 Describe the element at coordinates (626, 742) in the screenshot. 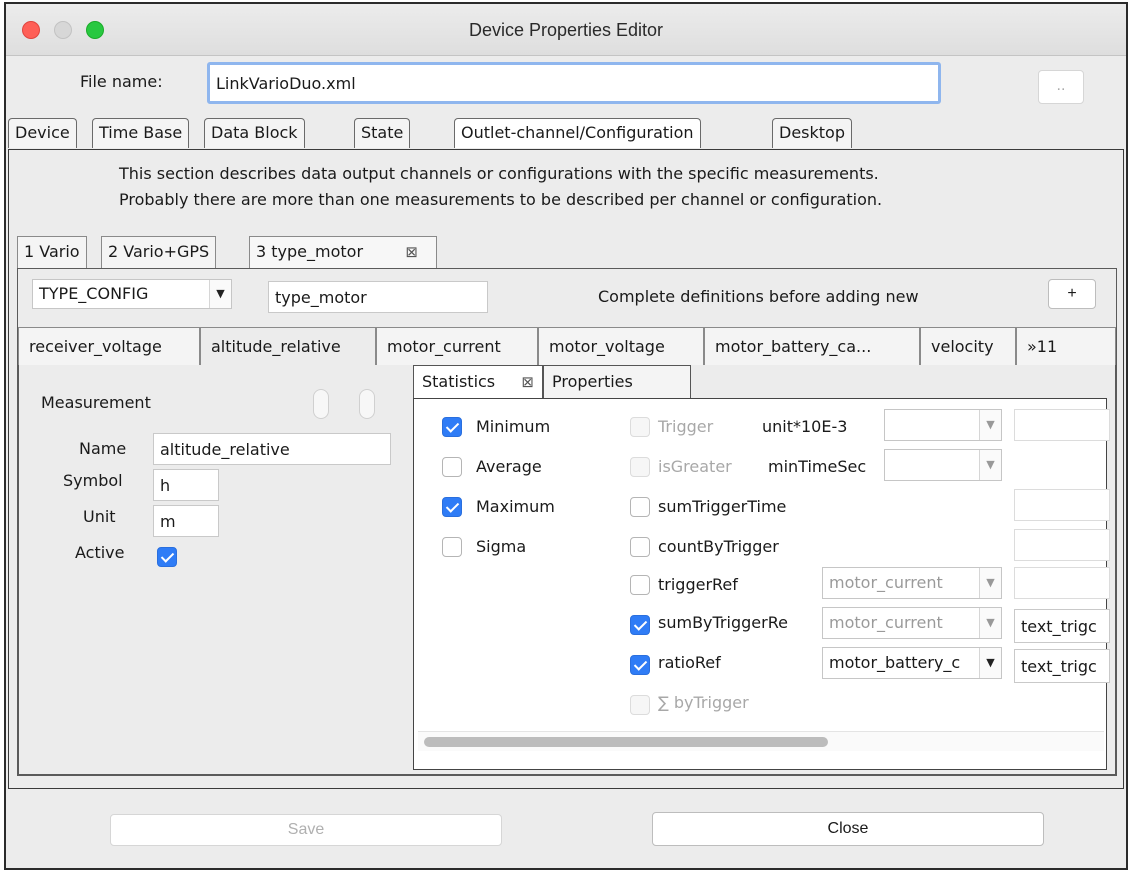

I see `scrollbar-thumb` at that location.